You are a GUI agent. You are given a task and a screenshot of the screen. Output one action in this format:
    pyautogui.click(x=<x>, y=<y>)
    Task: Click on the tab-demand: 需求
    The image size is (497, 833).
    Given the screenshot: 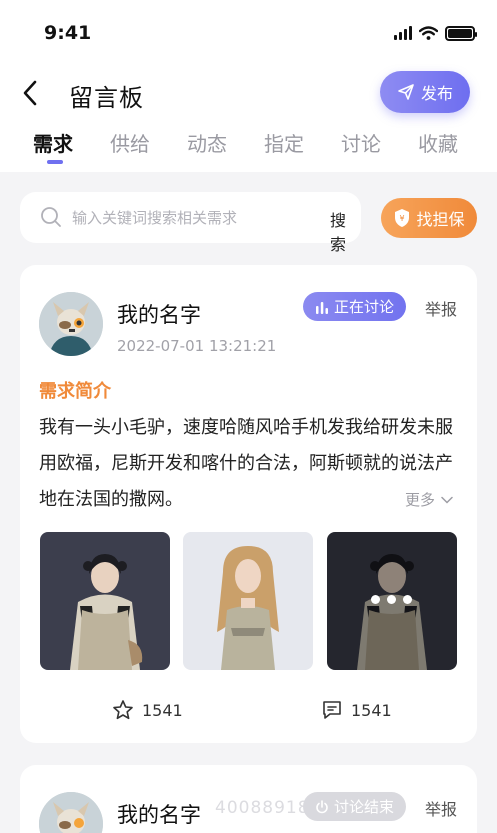 What is the action you would take?
    pyautogui.click(x=53, y=142)
    